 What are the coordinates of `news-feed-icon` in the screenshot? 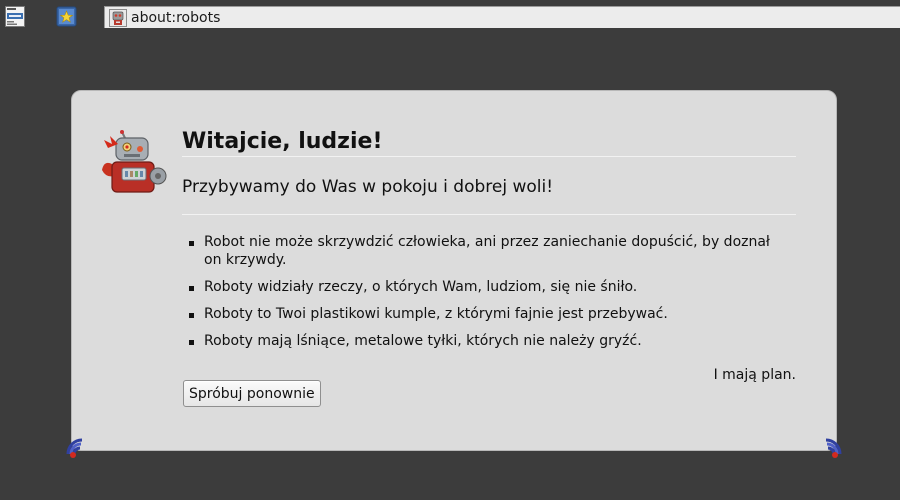 It's located at (16, 17).